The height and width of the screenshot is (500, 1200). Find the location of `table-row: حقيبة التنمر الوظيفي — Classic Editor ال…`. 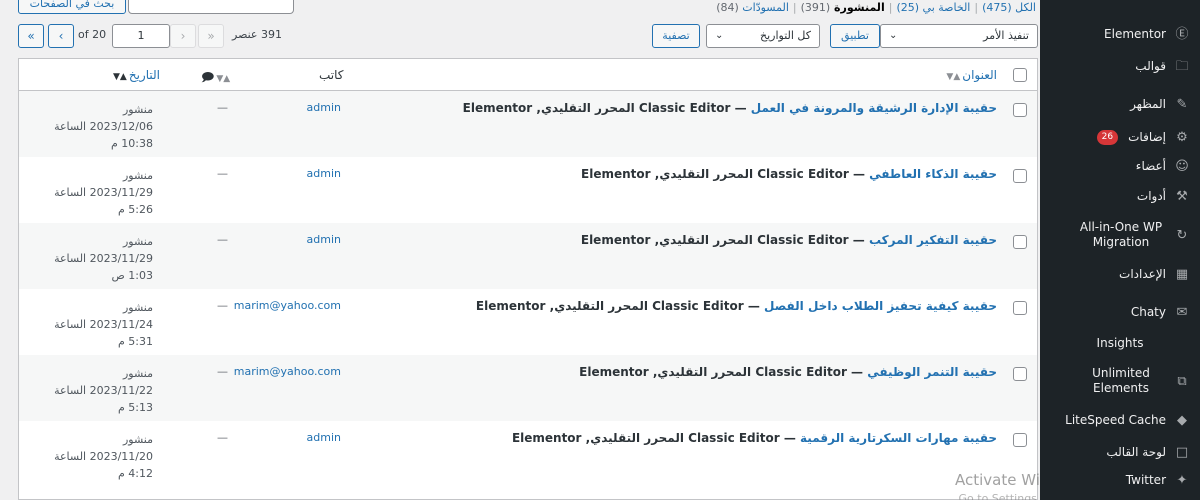

table-row: حقيبة التنمر الوظيفي — Classic Editor ال… is located at coordinates (528, 388).